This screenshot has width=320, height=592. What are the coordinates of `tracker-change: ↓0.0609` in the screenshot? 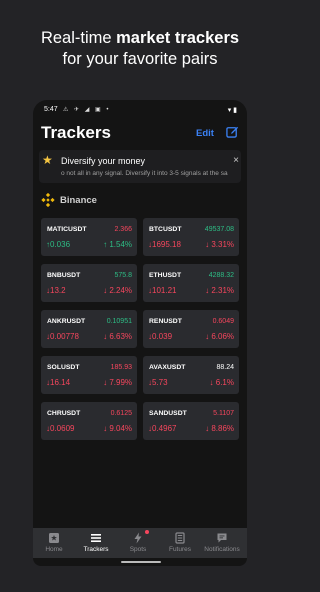 It's located at (60, 428).